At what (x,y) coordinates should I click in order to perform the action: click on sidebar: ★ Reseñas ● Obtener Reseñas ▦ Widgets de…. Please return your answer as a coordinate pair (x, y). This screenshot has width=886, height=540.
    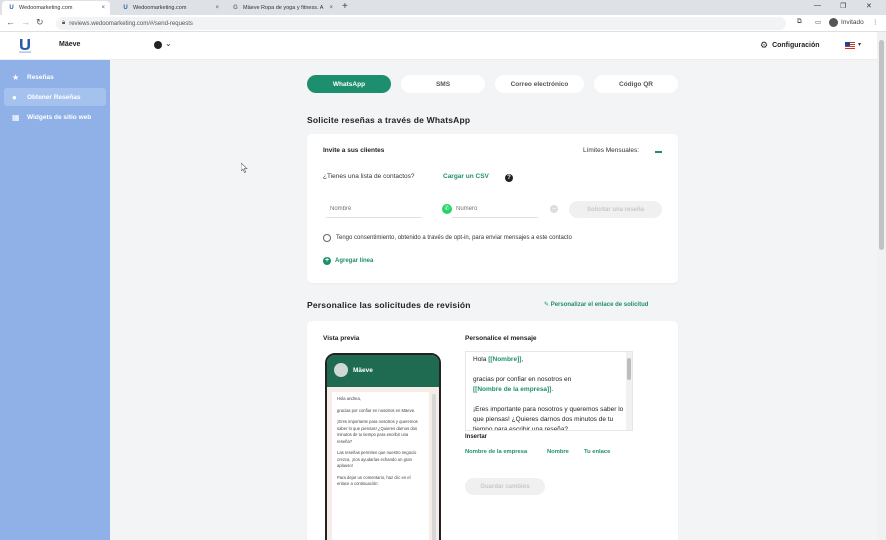
    Looking at the image, I should click on (55, 300).